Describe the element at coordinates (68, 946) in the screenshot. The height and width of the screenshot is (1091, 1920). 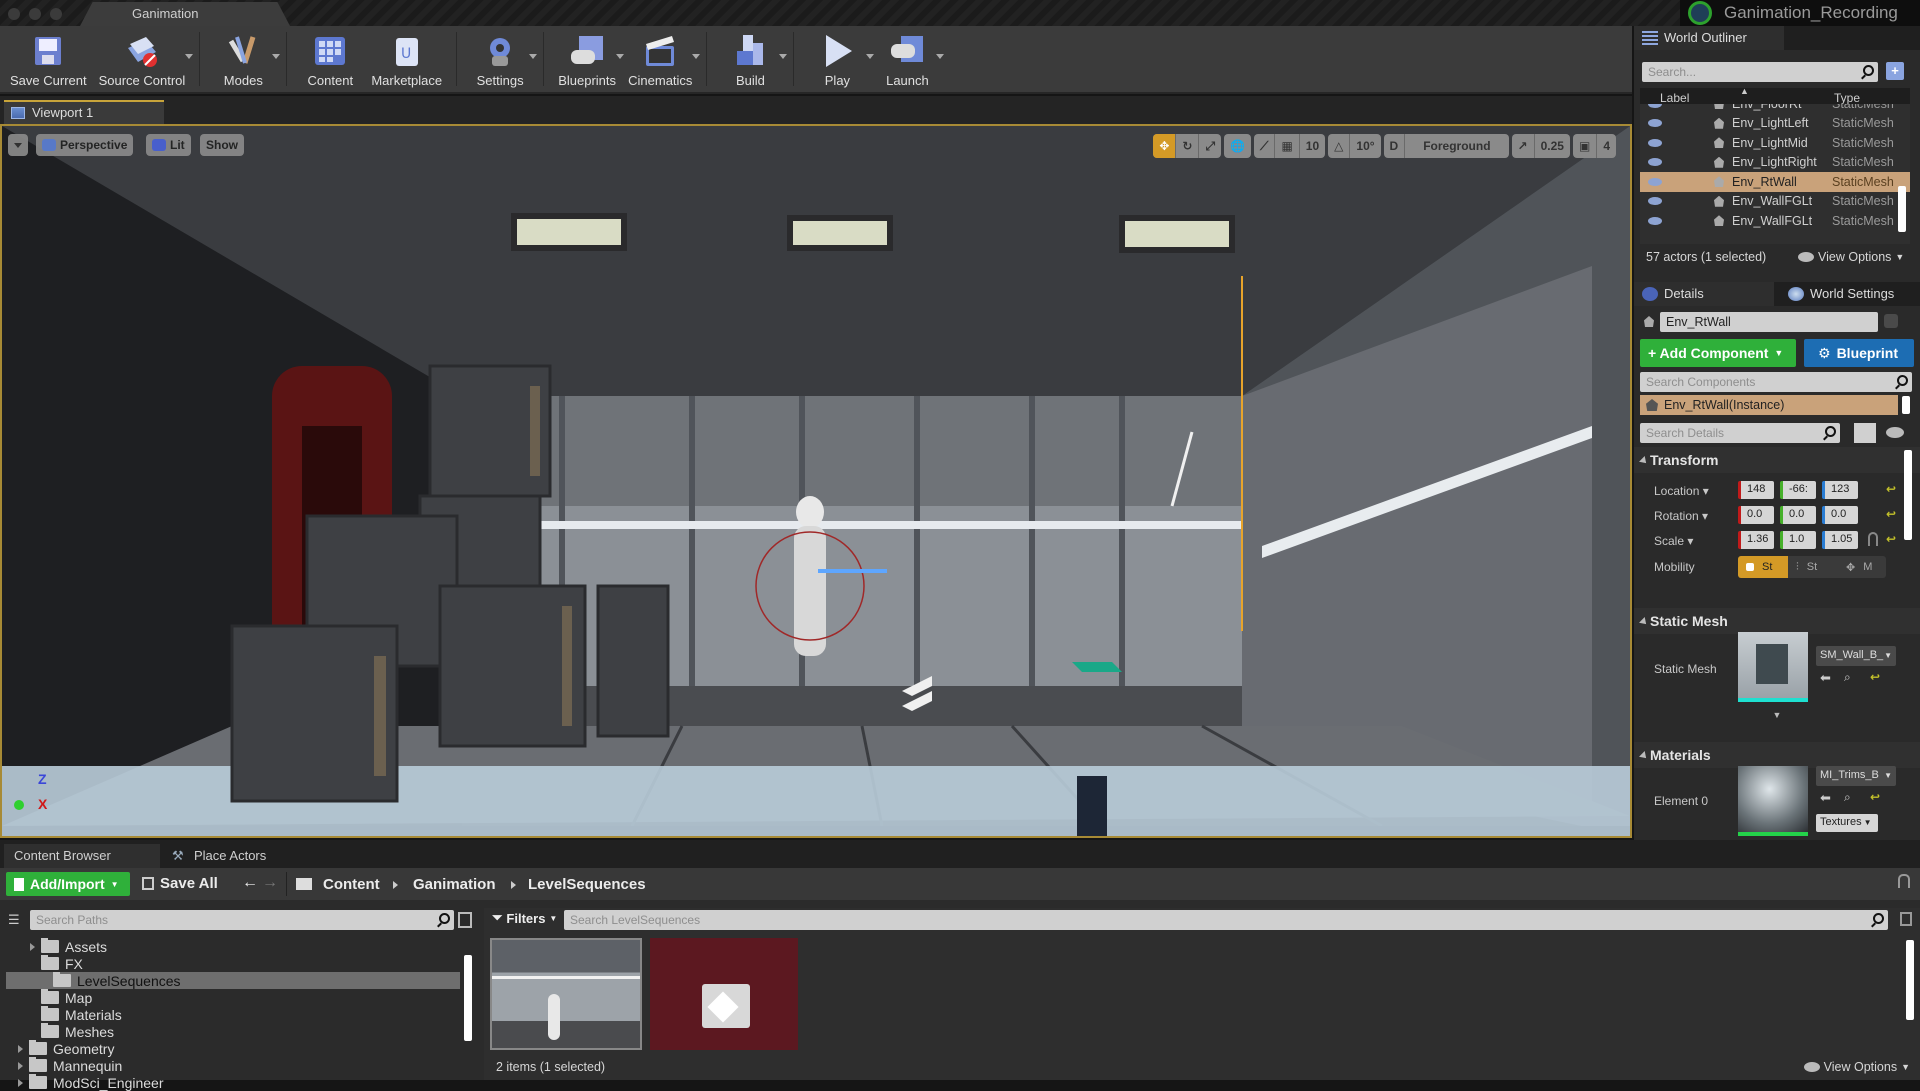
I see `folder-tree-item: Assets` at that location.